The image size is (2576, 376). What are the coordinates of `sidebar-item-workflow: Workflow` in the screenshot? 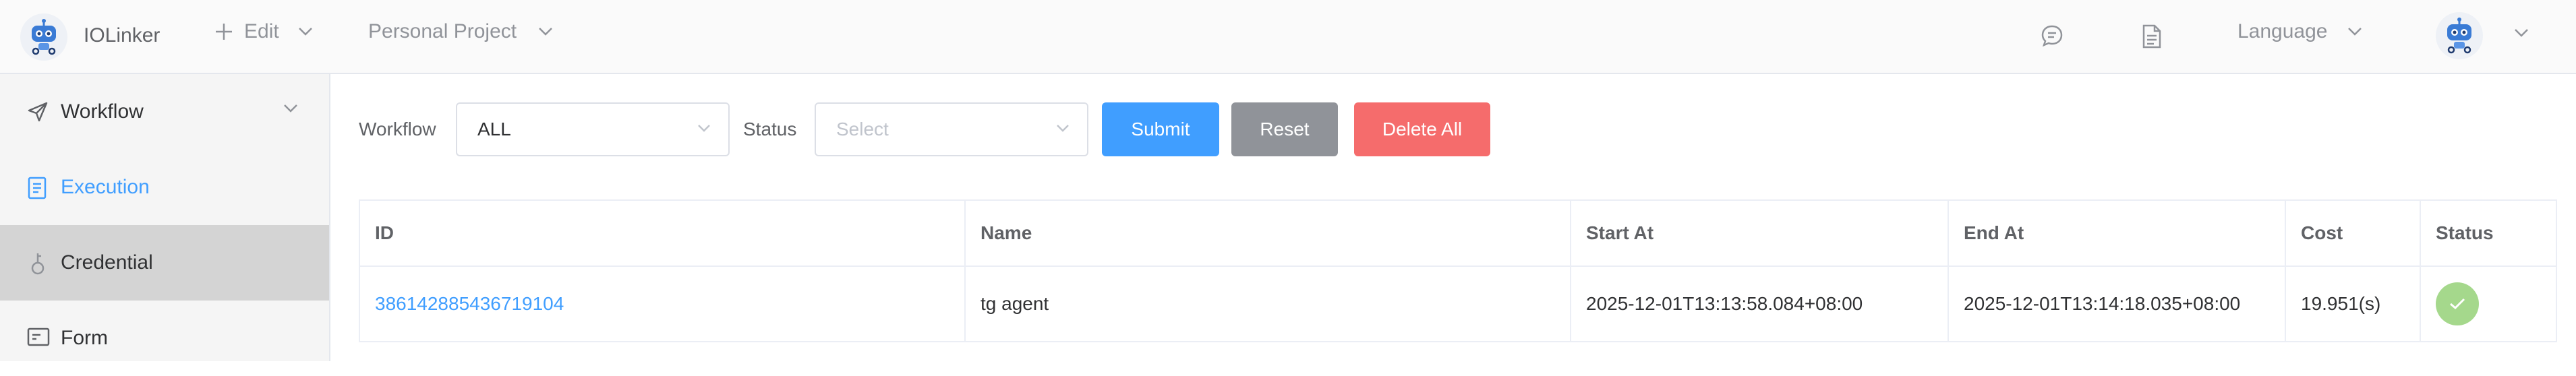 It's located at (164, 112).